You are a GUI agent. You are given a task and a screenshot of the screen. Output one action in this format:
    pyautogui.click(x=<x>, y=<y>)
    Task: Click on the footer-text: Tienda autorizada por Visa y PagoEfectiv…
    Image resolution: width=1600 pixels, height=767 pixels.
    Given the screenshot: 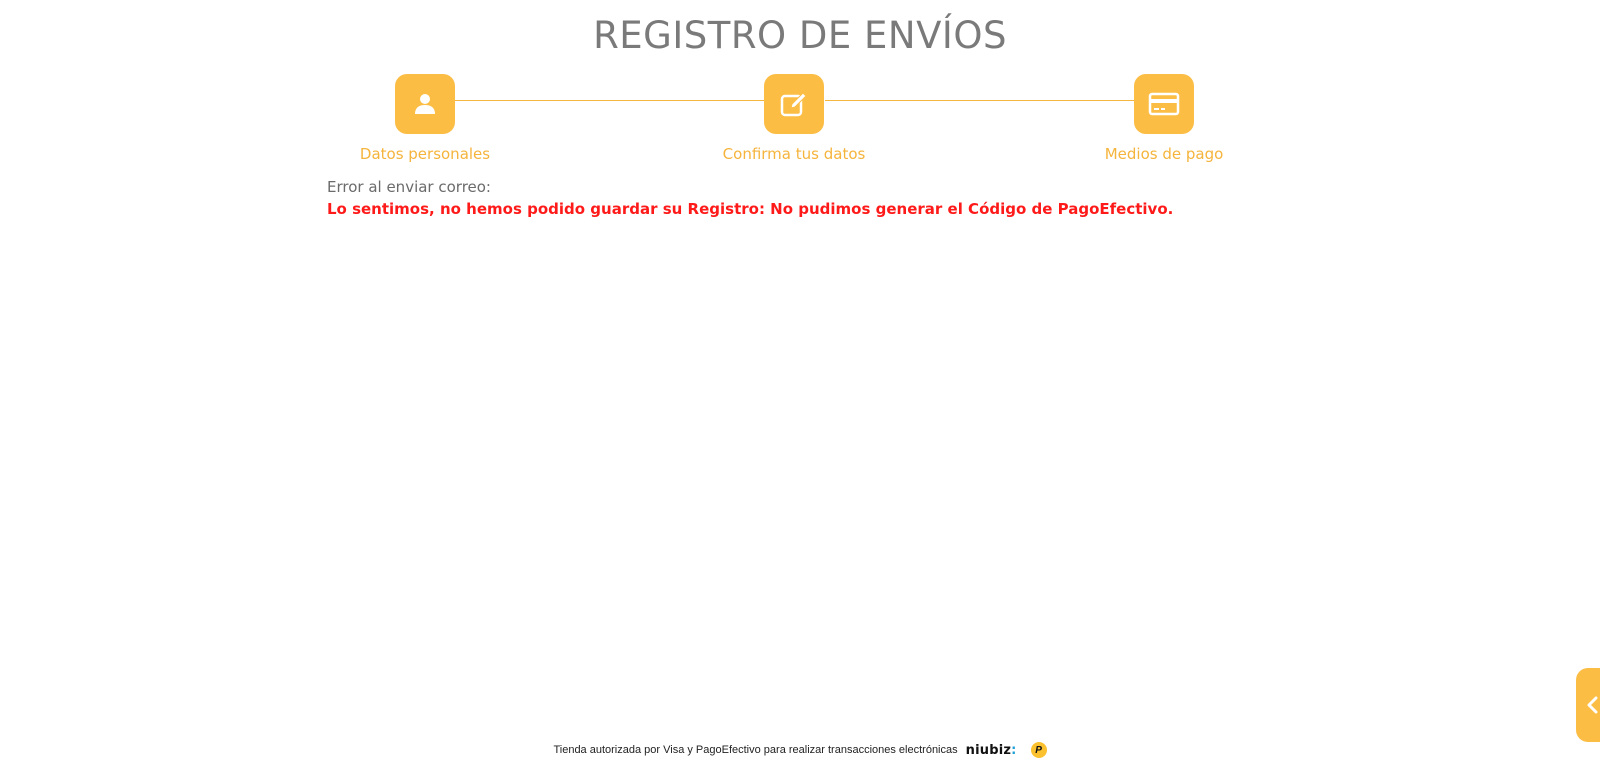 What is the action you would take?
    pyautogui.click(x=755, y=750)
    